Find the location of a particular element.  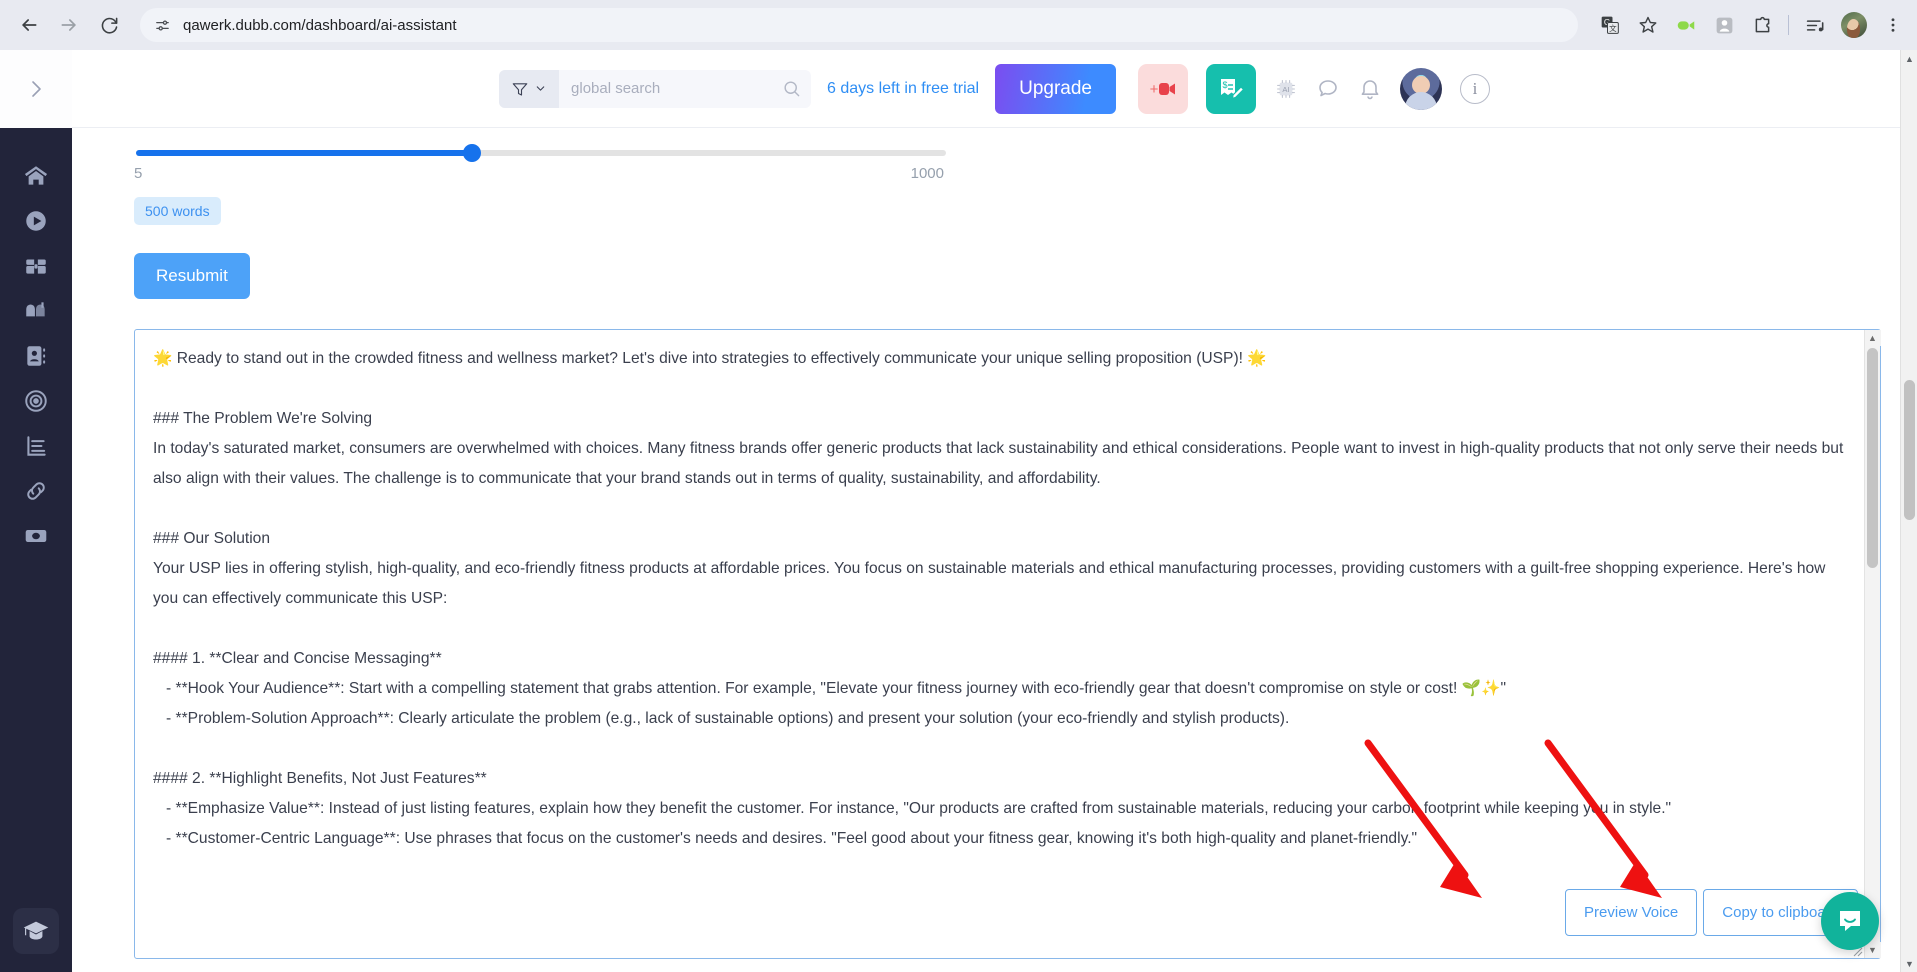

search-field is located at coordinates (685, 88).